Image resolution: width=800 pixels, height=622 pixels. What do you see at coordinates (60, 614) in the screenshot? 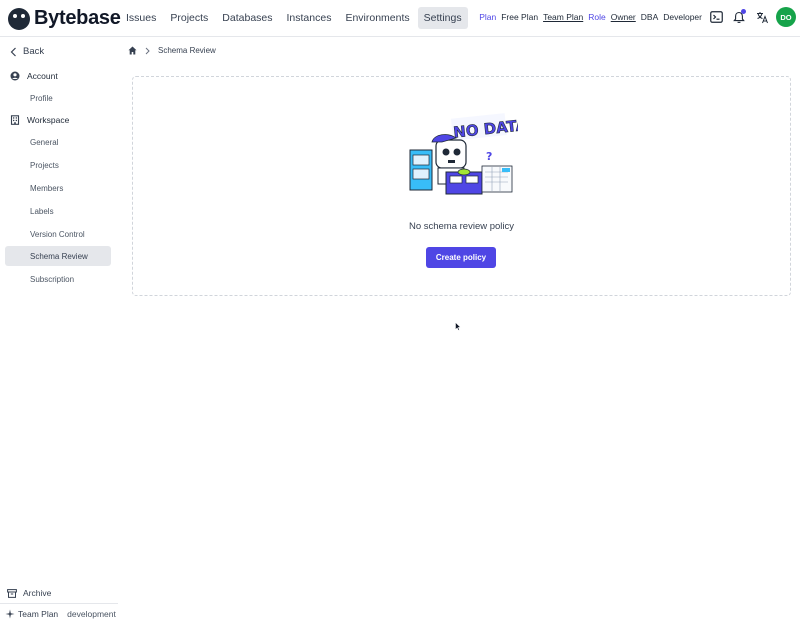
I see `plan-footer: Team Plan development` at bounding box center [60, 614].